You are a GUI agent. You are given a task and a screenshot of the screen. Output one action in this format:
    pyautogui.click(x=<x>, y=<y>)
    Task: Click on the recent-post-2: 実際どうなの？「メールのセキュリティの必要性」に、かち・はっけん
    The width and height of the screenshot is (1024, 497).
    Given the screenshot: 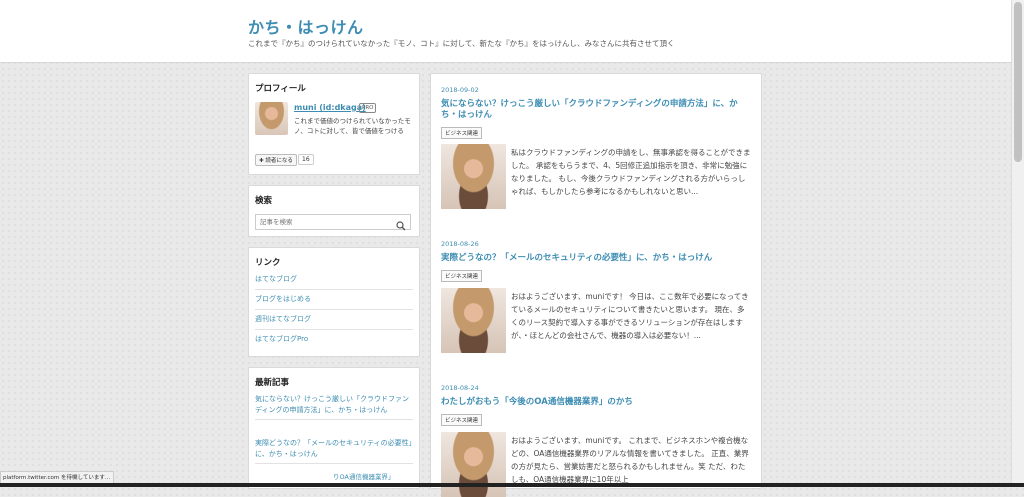 What is the action you would take?
    pyautogui.click(x=334, y=451)
    